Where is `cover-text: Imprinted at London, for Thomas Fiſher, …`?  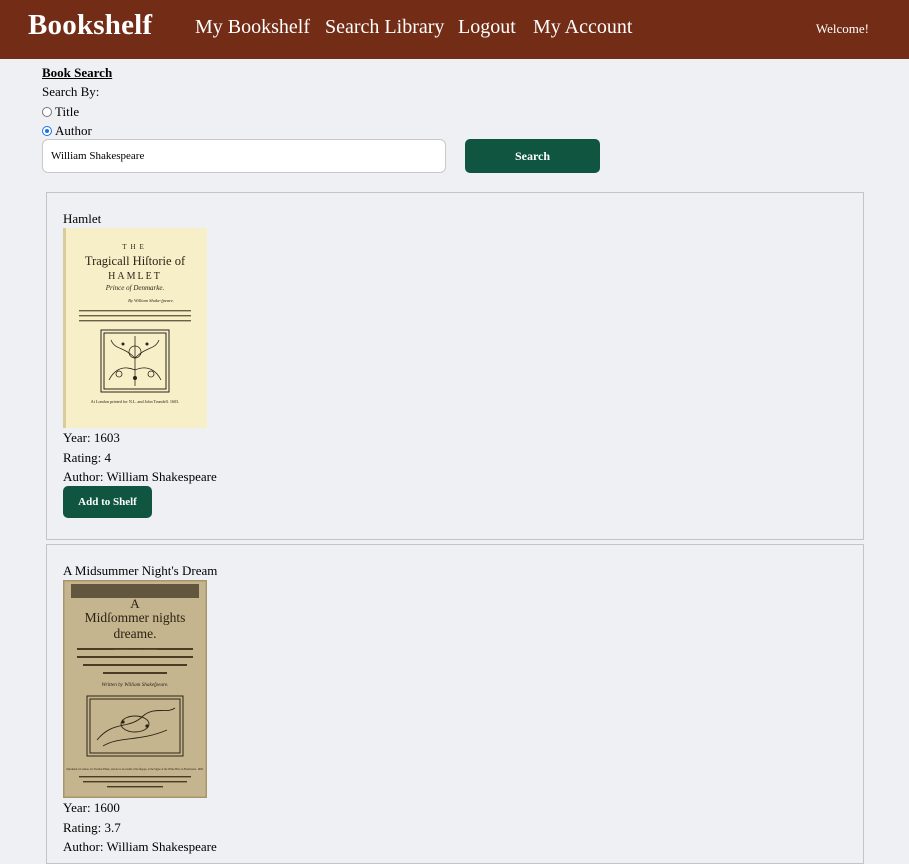 cover-text: Imprinted at London, for Thomas Fiſher, … is located at coordinates (134, 769).